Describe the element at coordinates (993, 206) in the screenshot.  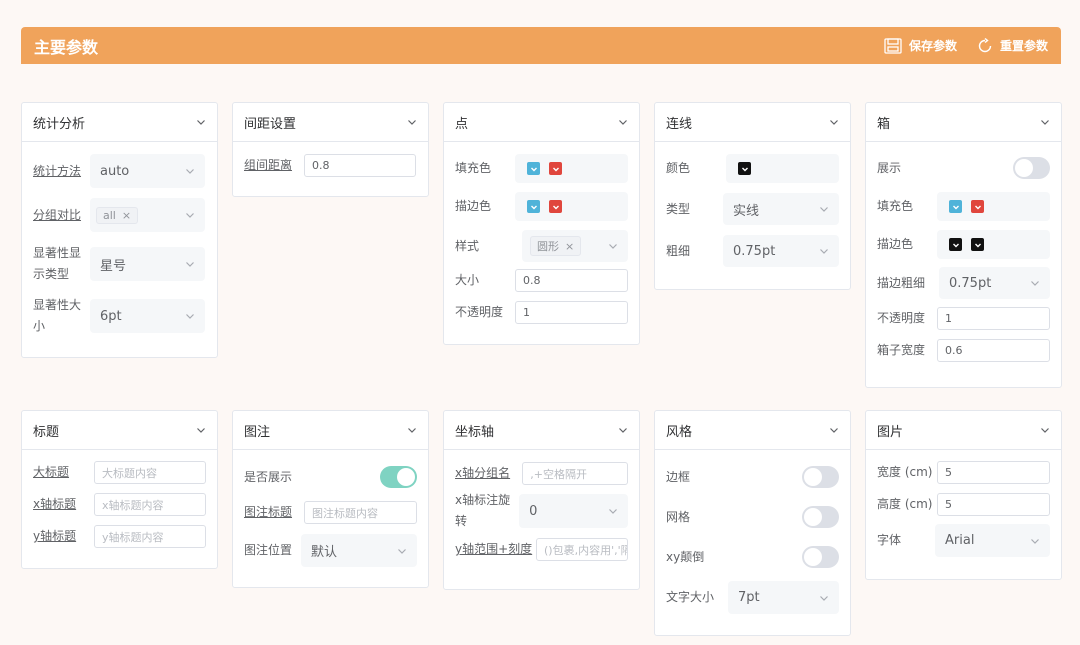
I see `box-fill-swatches` at that location.